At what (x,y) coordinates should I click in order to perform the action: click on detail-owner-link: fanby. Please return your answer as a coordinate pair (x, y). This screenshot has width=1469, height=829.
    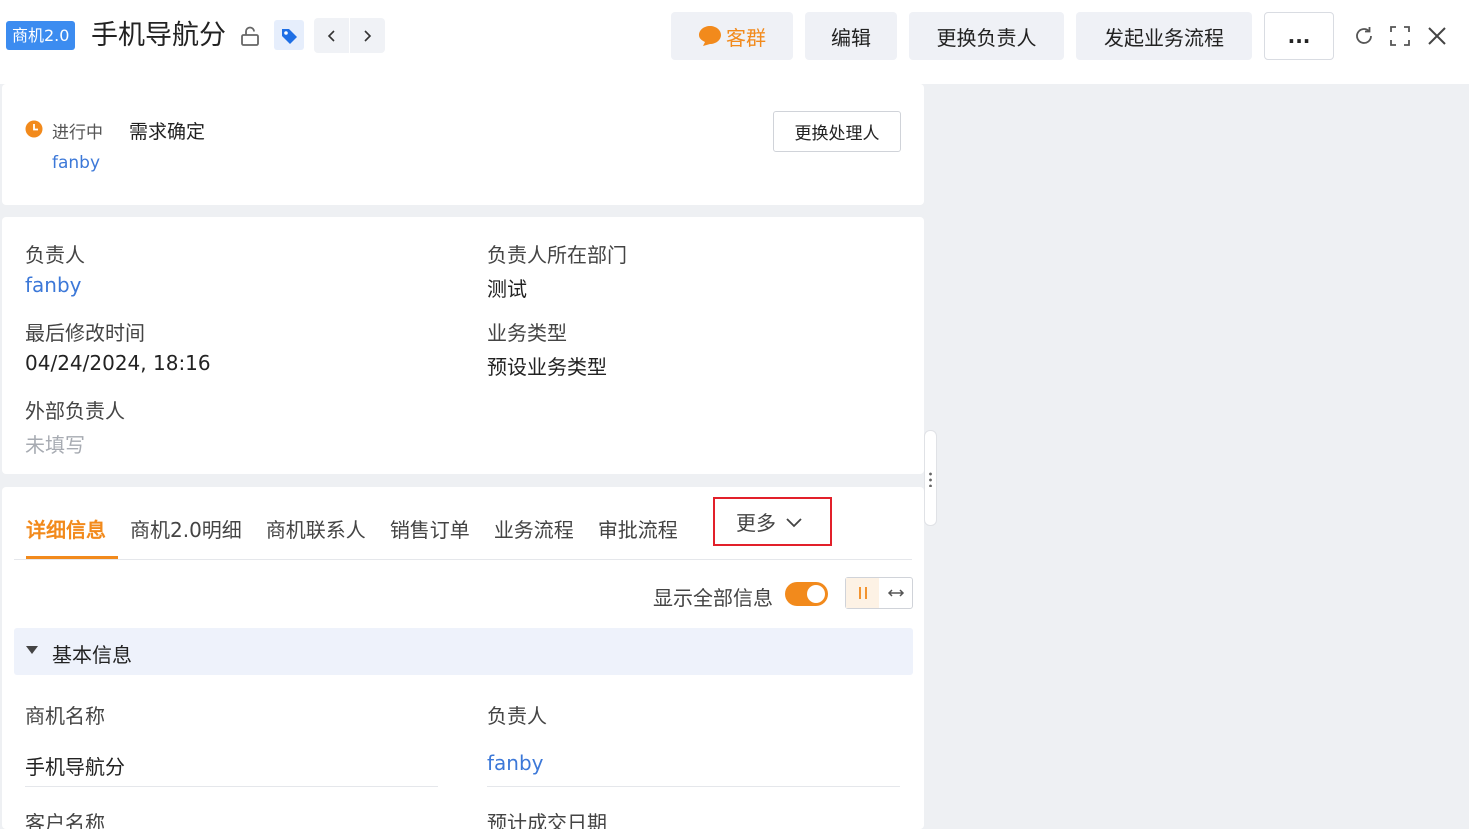
    Looking at the image, I should click on (515, 763).